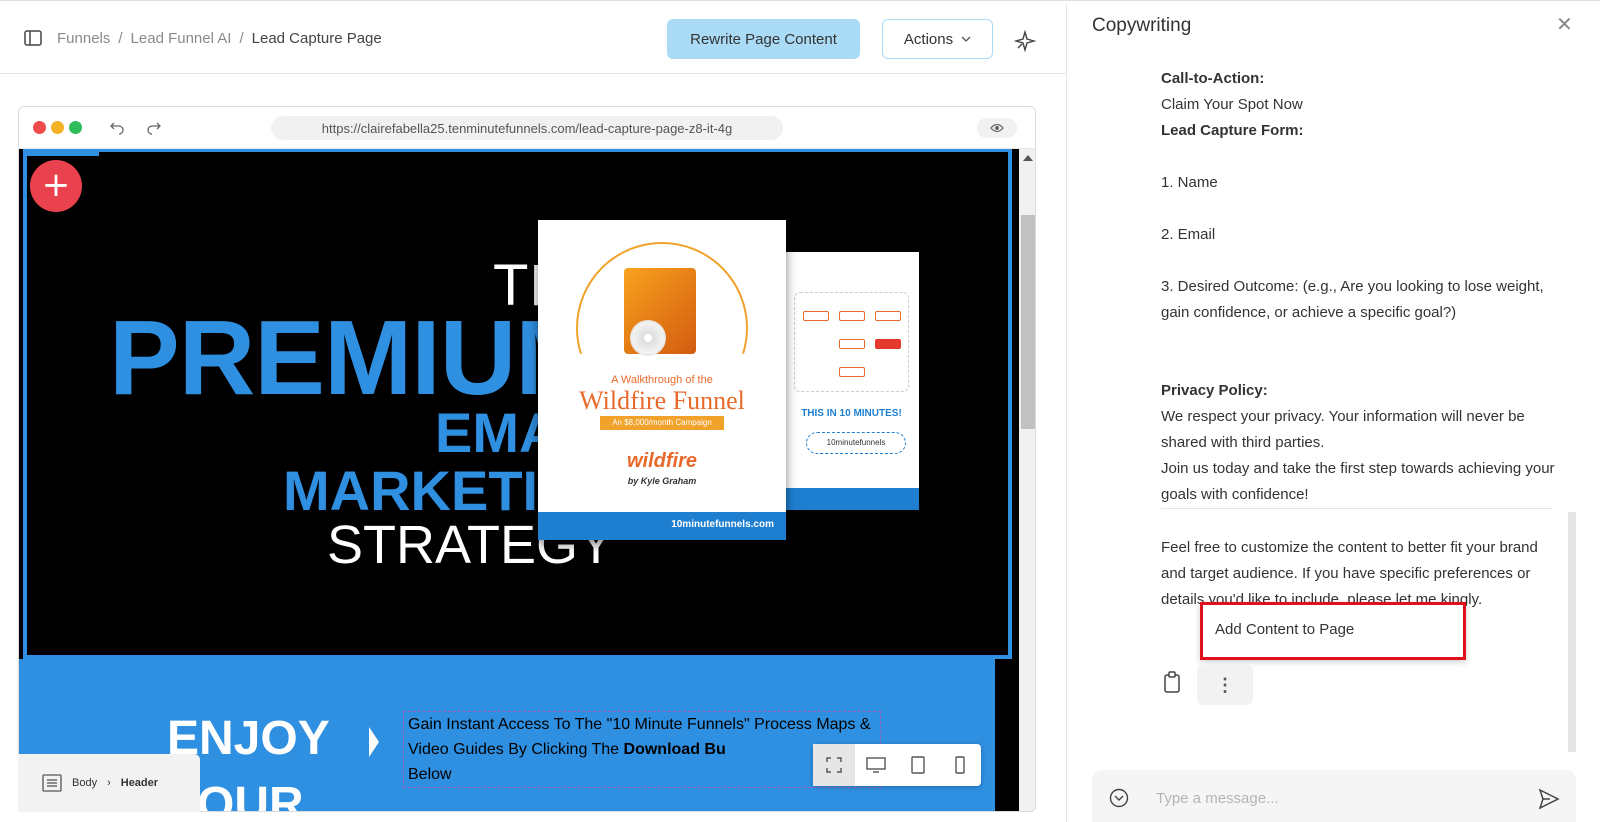  Describe the element at coordinates (648, 338) in the screenshot. I see `dvd-disc-graphic` at that location.